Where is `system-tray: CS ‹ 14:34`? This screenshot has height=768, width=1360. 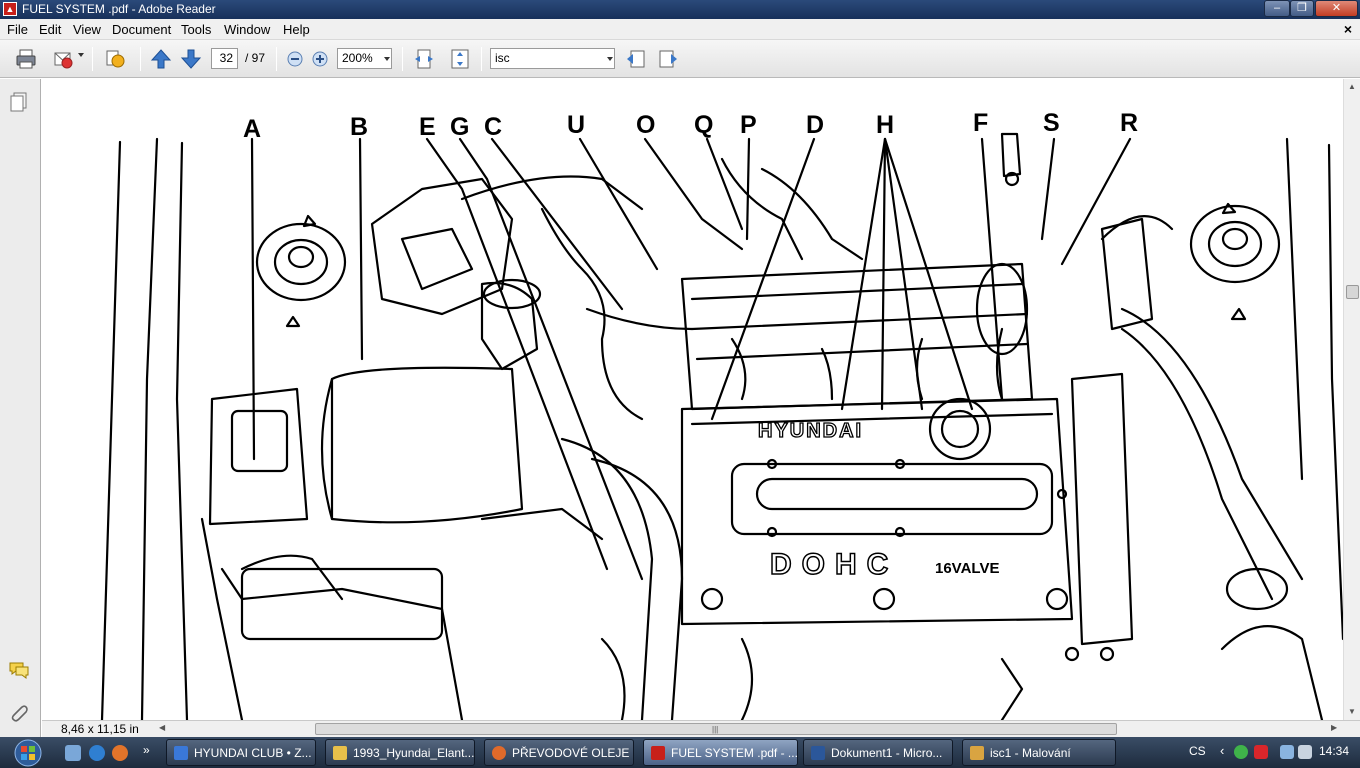 system-tray: CS ‹ 14:34 is located at coordinates (1271, 752).